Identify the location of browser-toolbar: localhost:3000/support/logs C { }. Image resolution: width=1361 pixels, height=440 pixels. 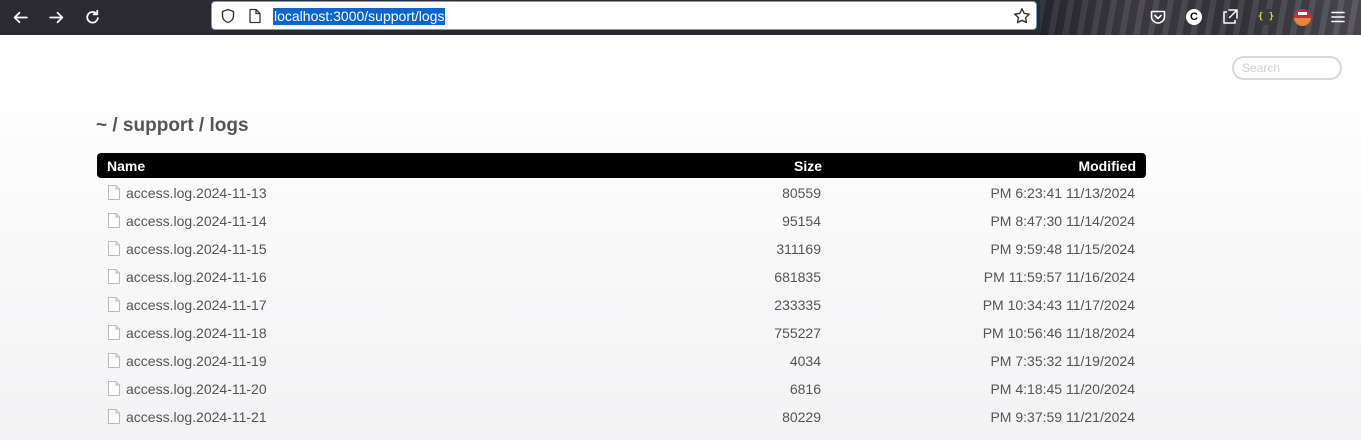
(680, 17).